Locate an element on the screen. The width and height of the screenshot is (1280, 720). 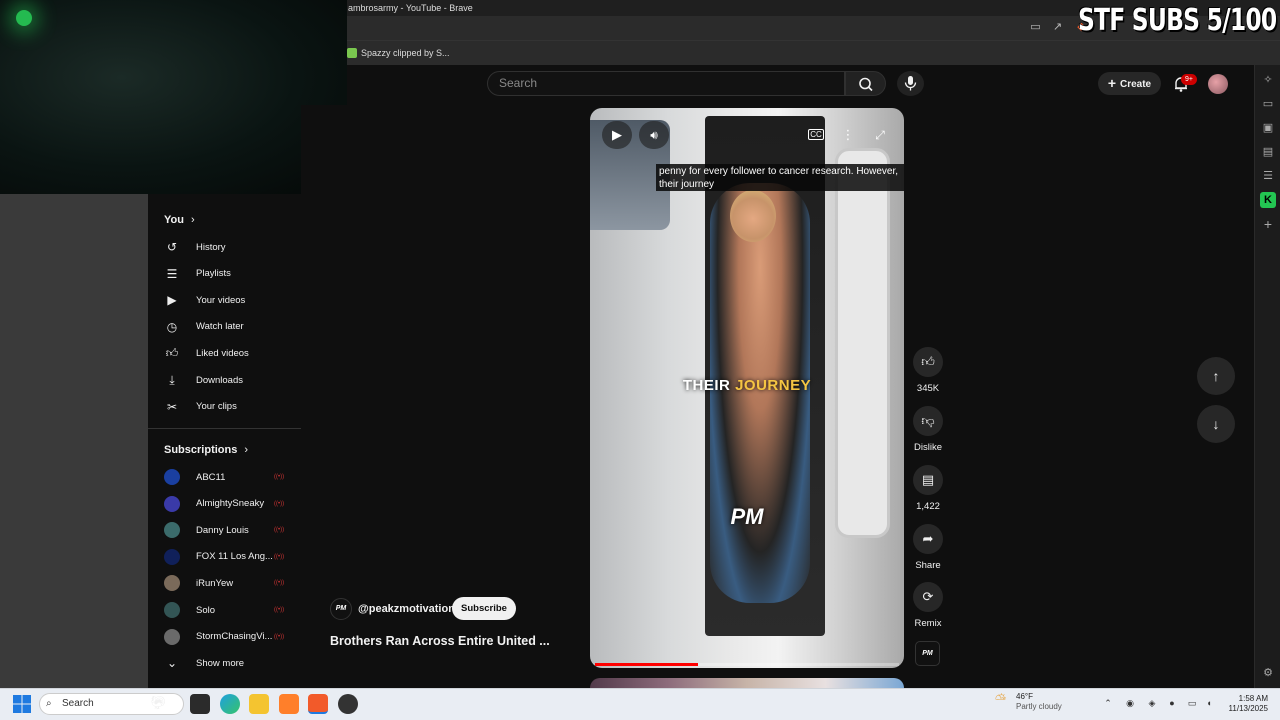
download-icon: ⤓ is located at coordinates (172, 379).